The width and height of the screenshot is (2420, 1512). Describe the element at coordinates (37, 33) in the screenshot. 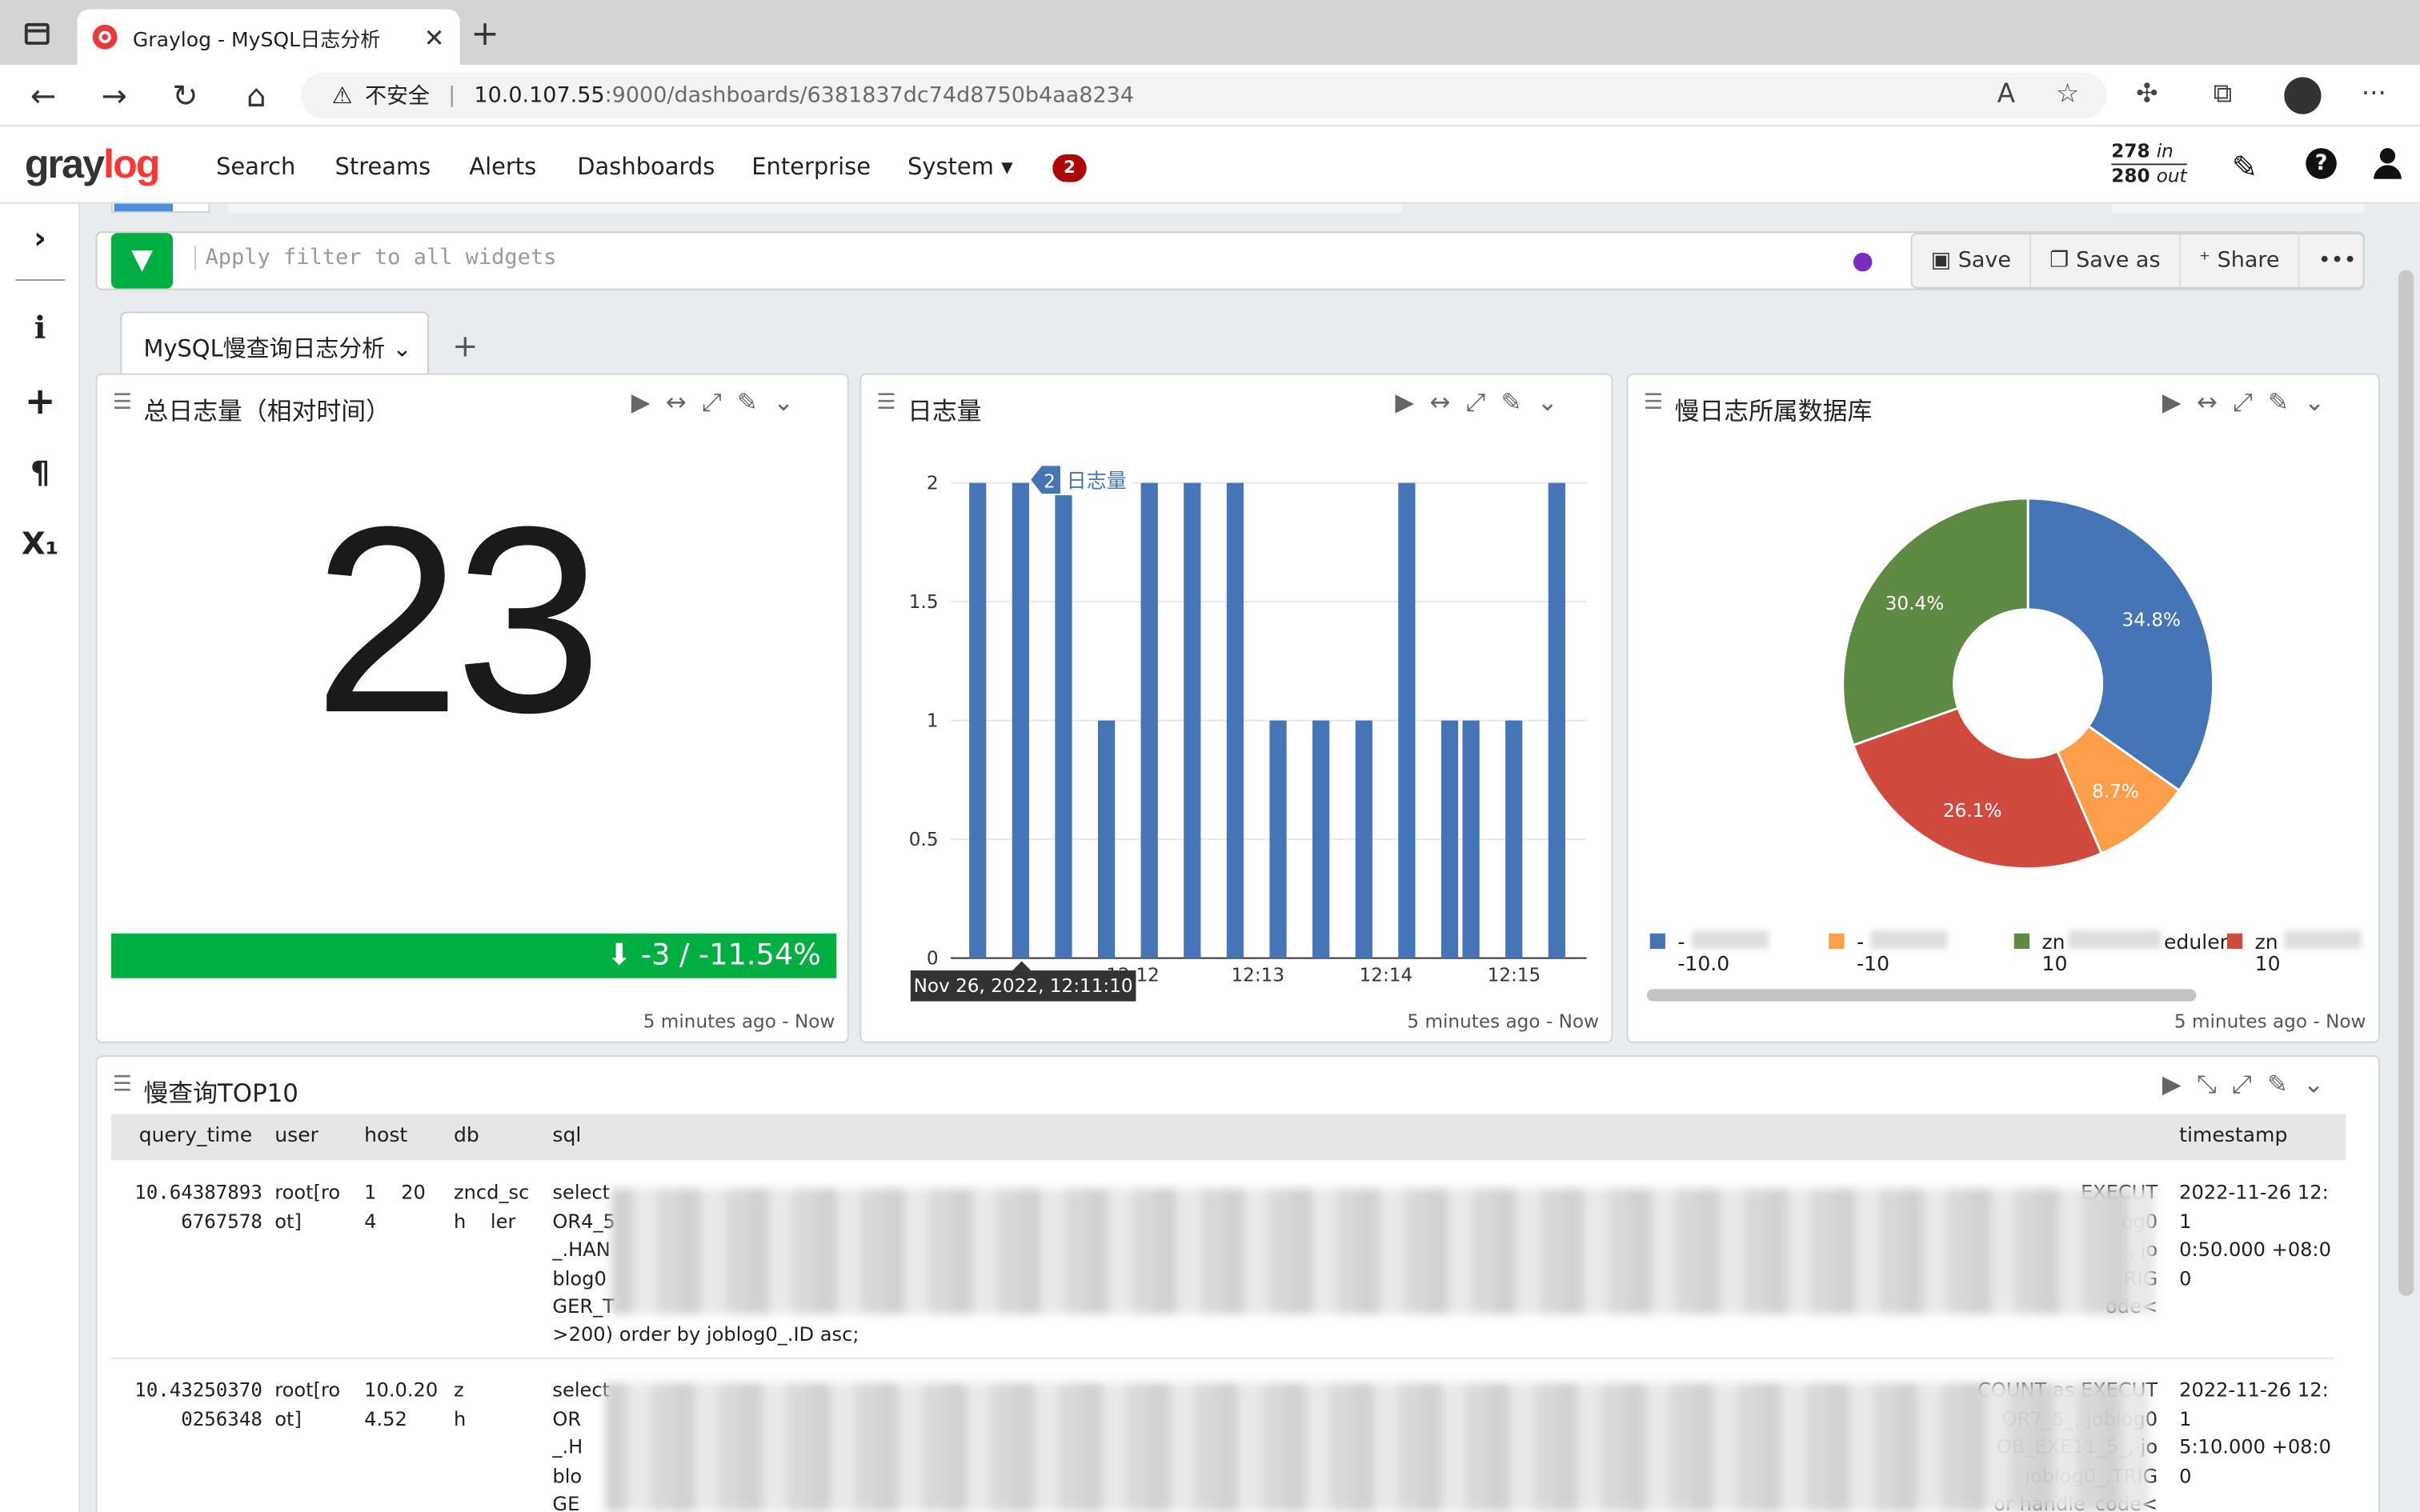

I see `window-menu-icon` at that location.